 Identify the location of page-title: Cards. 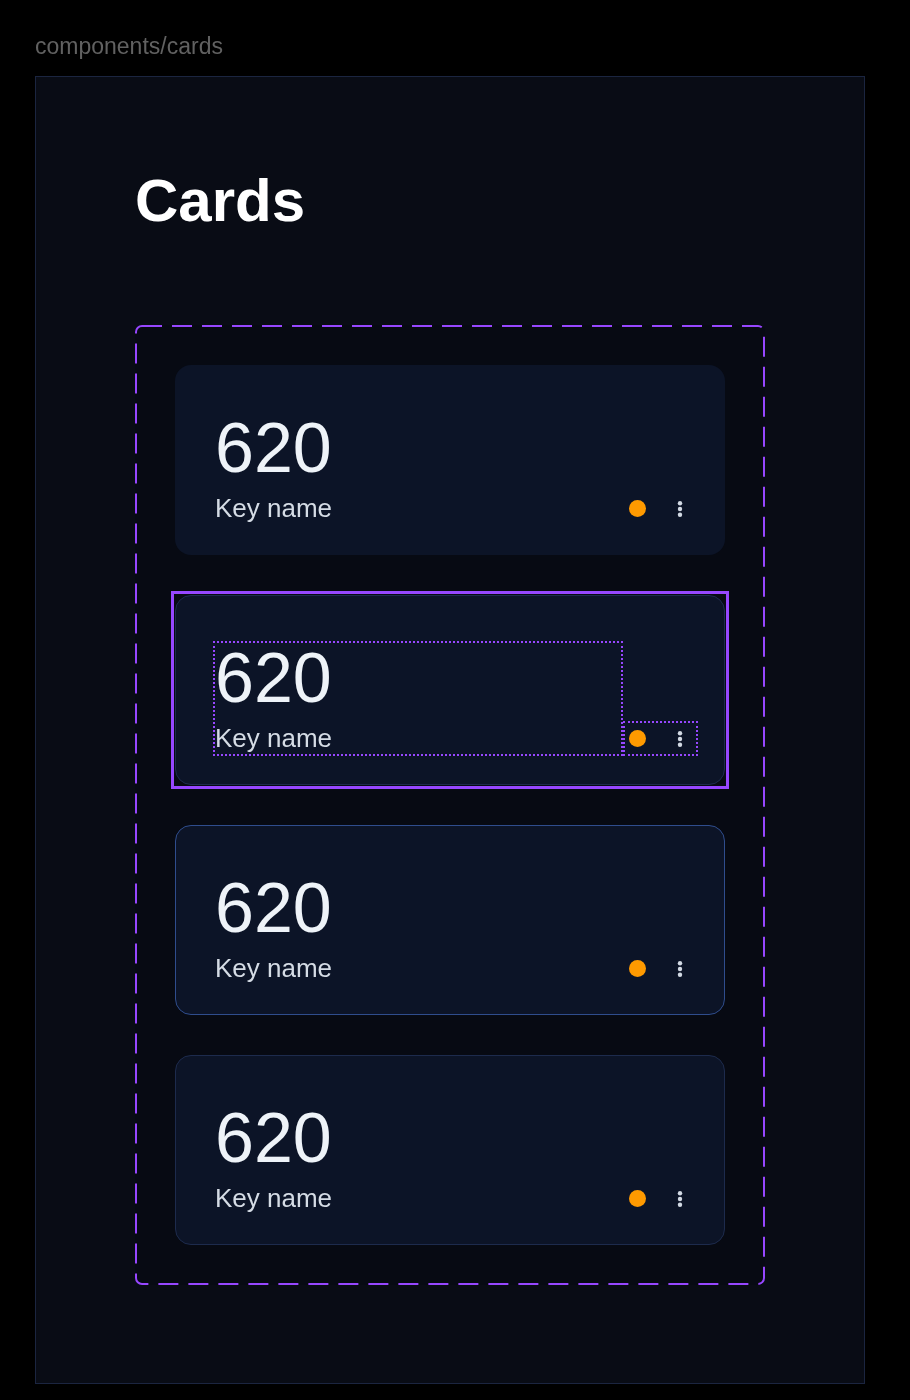
(220, 200).